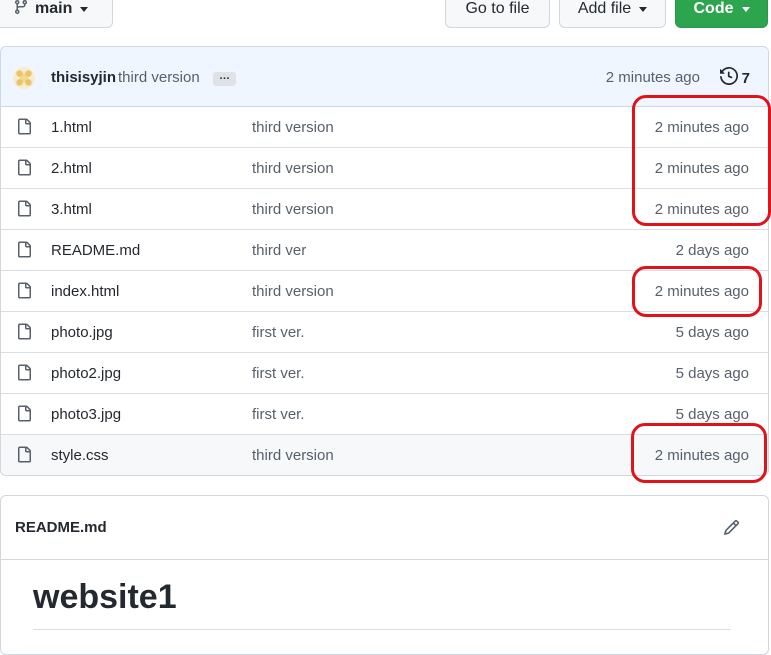  I want to click on history-count: 7, so click(745, 78).